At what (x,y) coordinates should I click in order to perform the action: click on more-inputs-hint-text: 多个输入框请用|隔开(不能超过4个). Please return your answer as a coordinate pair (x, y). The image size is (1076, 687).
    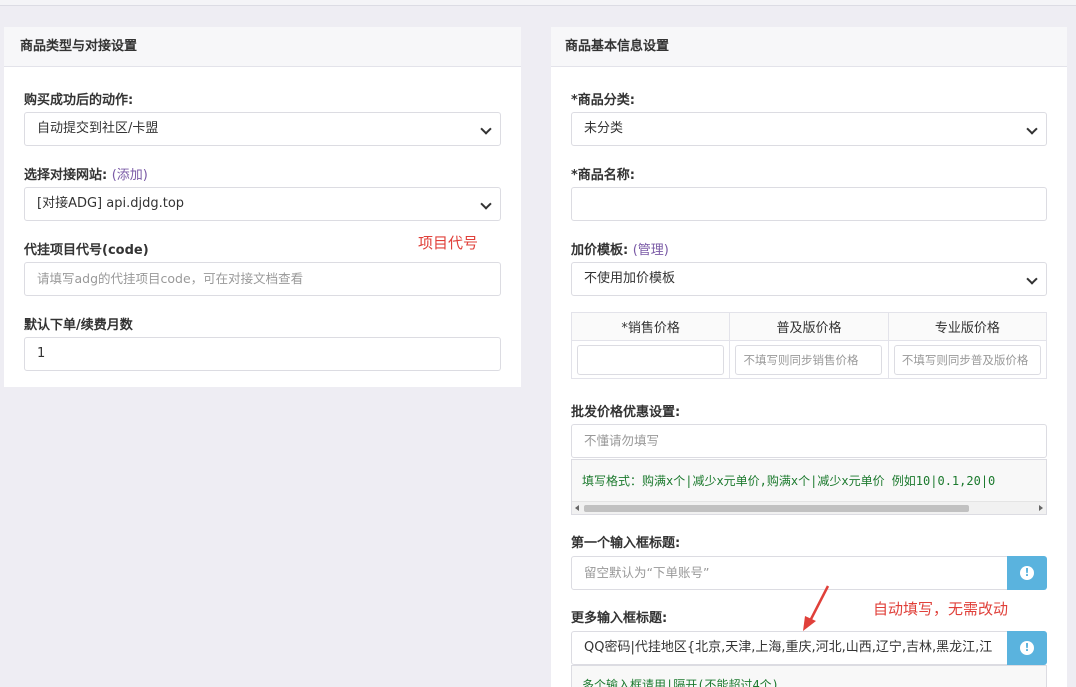
    Looking at the image, I should click on (680, 682).